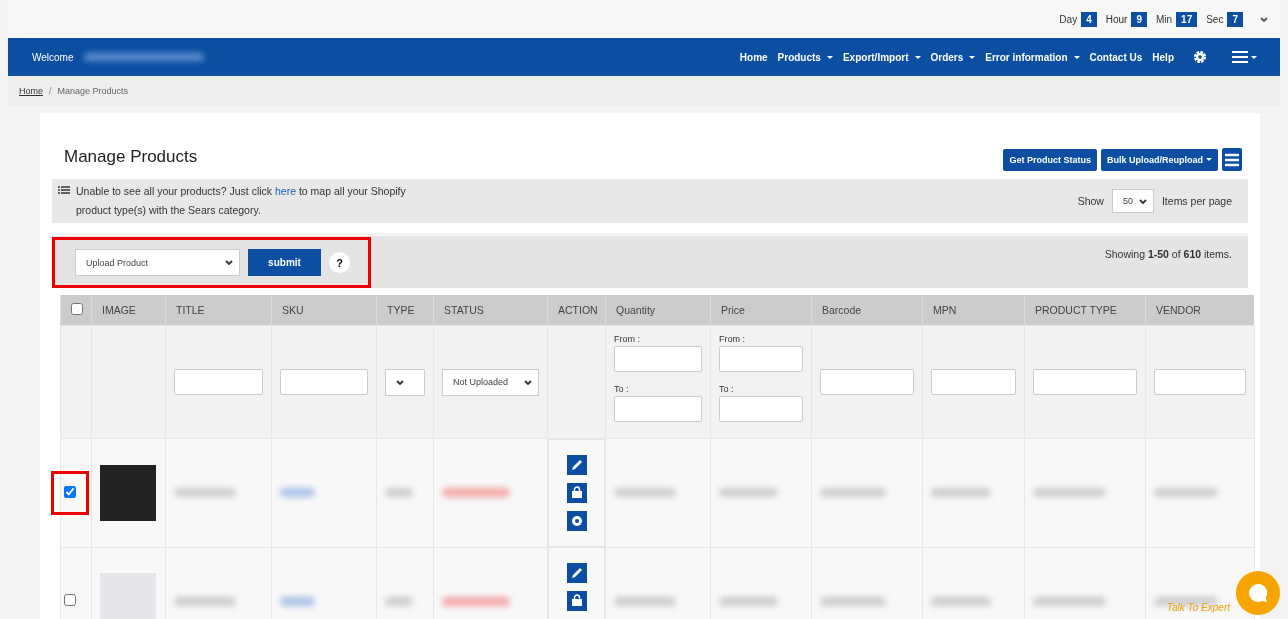 This screenshot has height=619, width=1288. Describe the element at coordinates (1232, 159) in the screenshot. I see `menu-button` at that location.